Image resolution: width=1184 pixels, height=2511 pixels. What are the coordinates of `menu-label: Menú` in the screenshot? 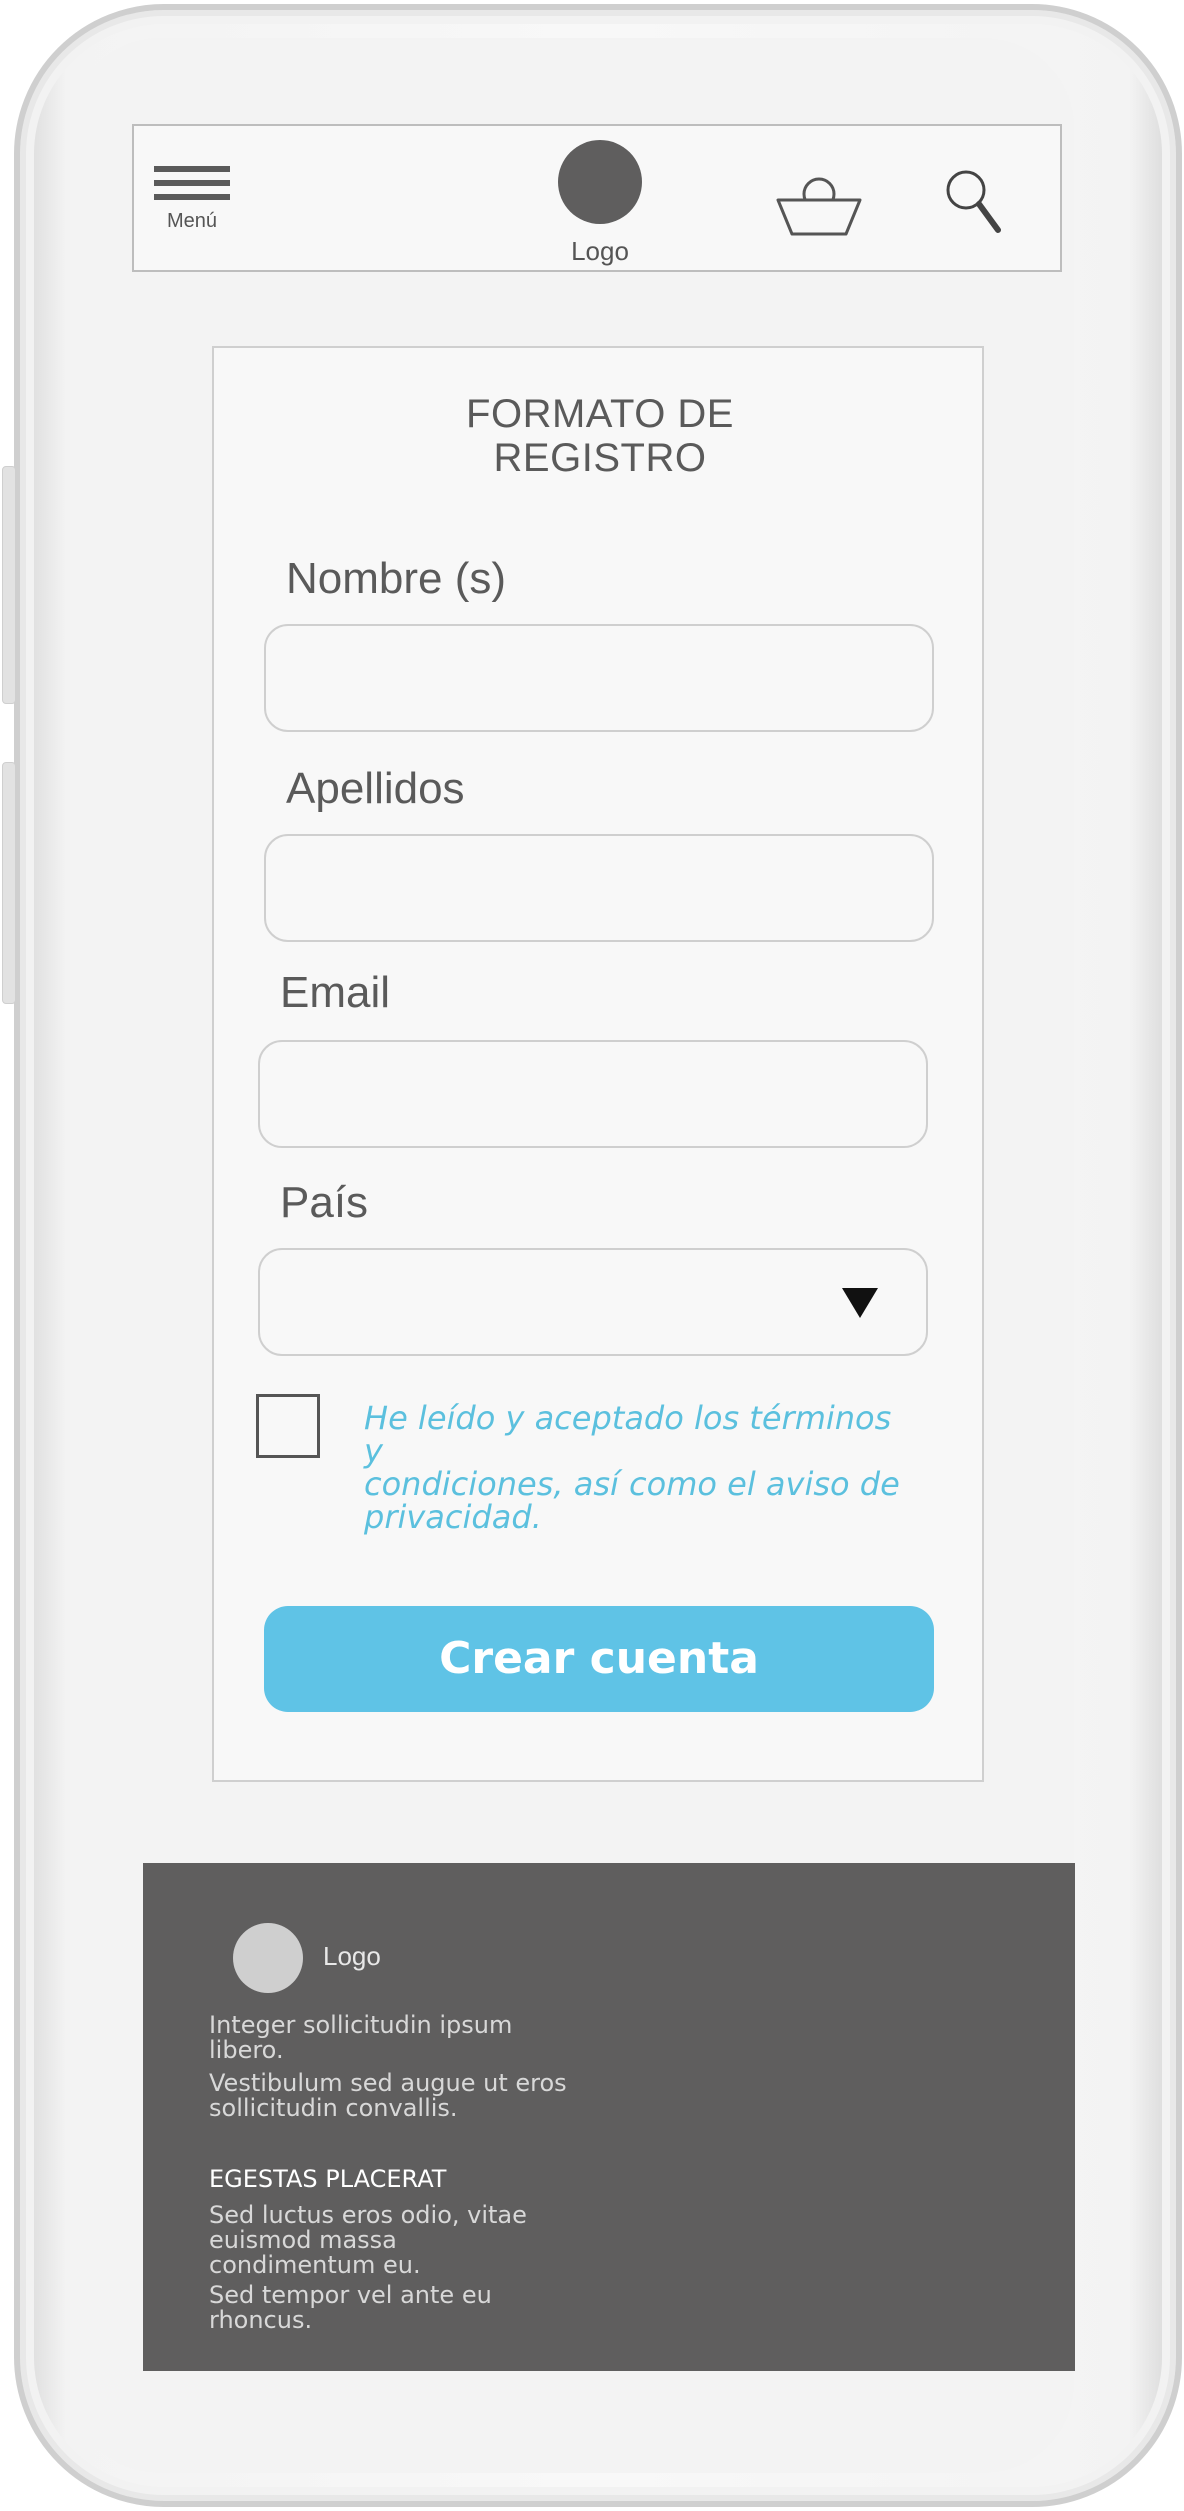 It's located at (192, 221).